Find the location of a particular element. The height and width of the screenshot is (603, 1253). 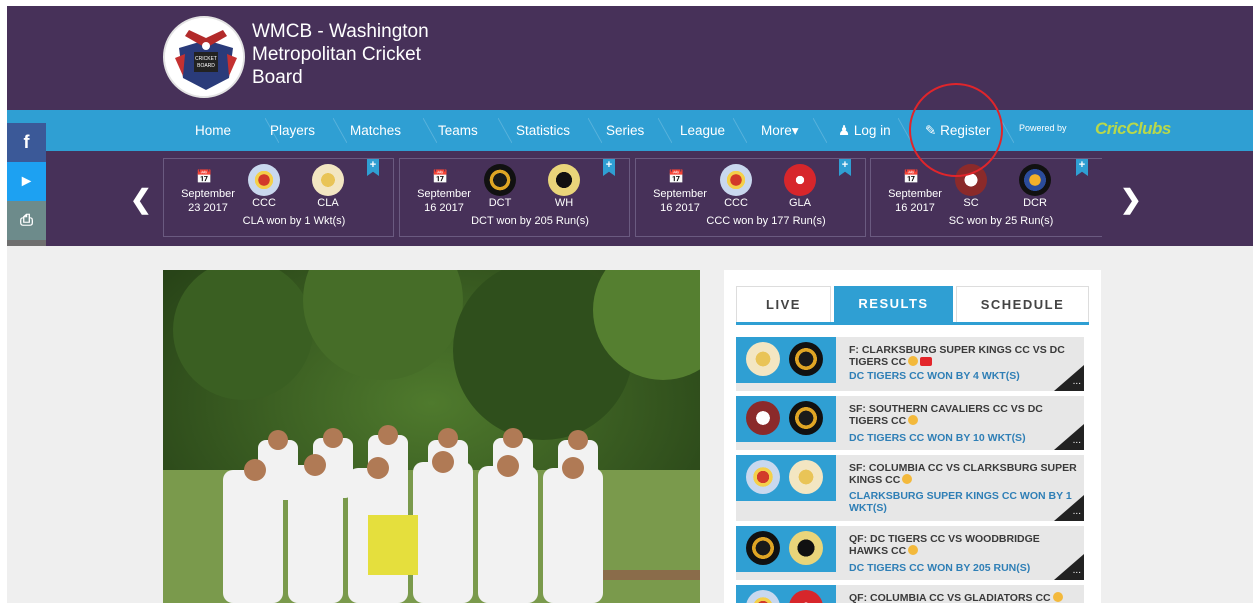

team-code: DCT is located at coordinates (500, 203).